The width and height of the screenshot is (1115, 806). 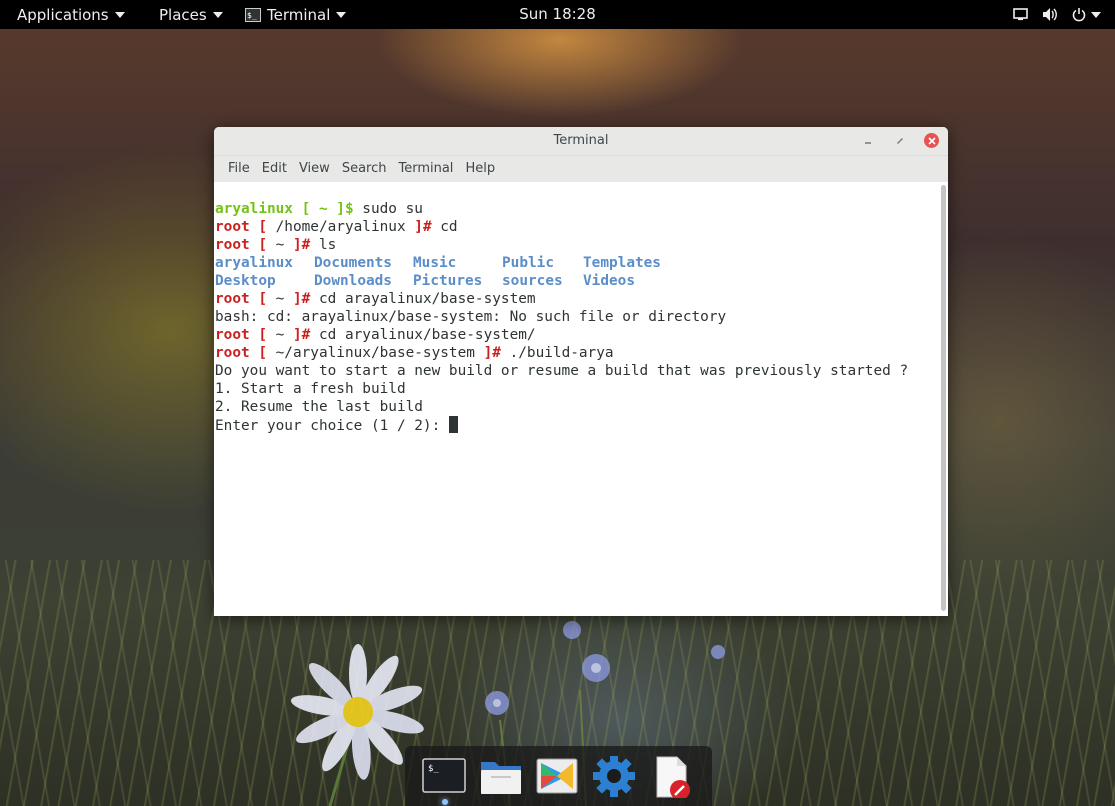 I want to click on maximize-icon, so click(x=900, y=141).